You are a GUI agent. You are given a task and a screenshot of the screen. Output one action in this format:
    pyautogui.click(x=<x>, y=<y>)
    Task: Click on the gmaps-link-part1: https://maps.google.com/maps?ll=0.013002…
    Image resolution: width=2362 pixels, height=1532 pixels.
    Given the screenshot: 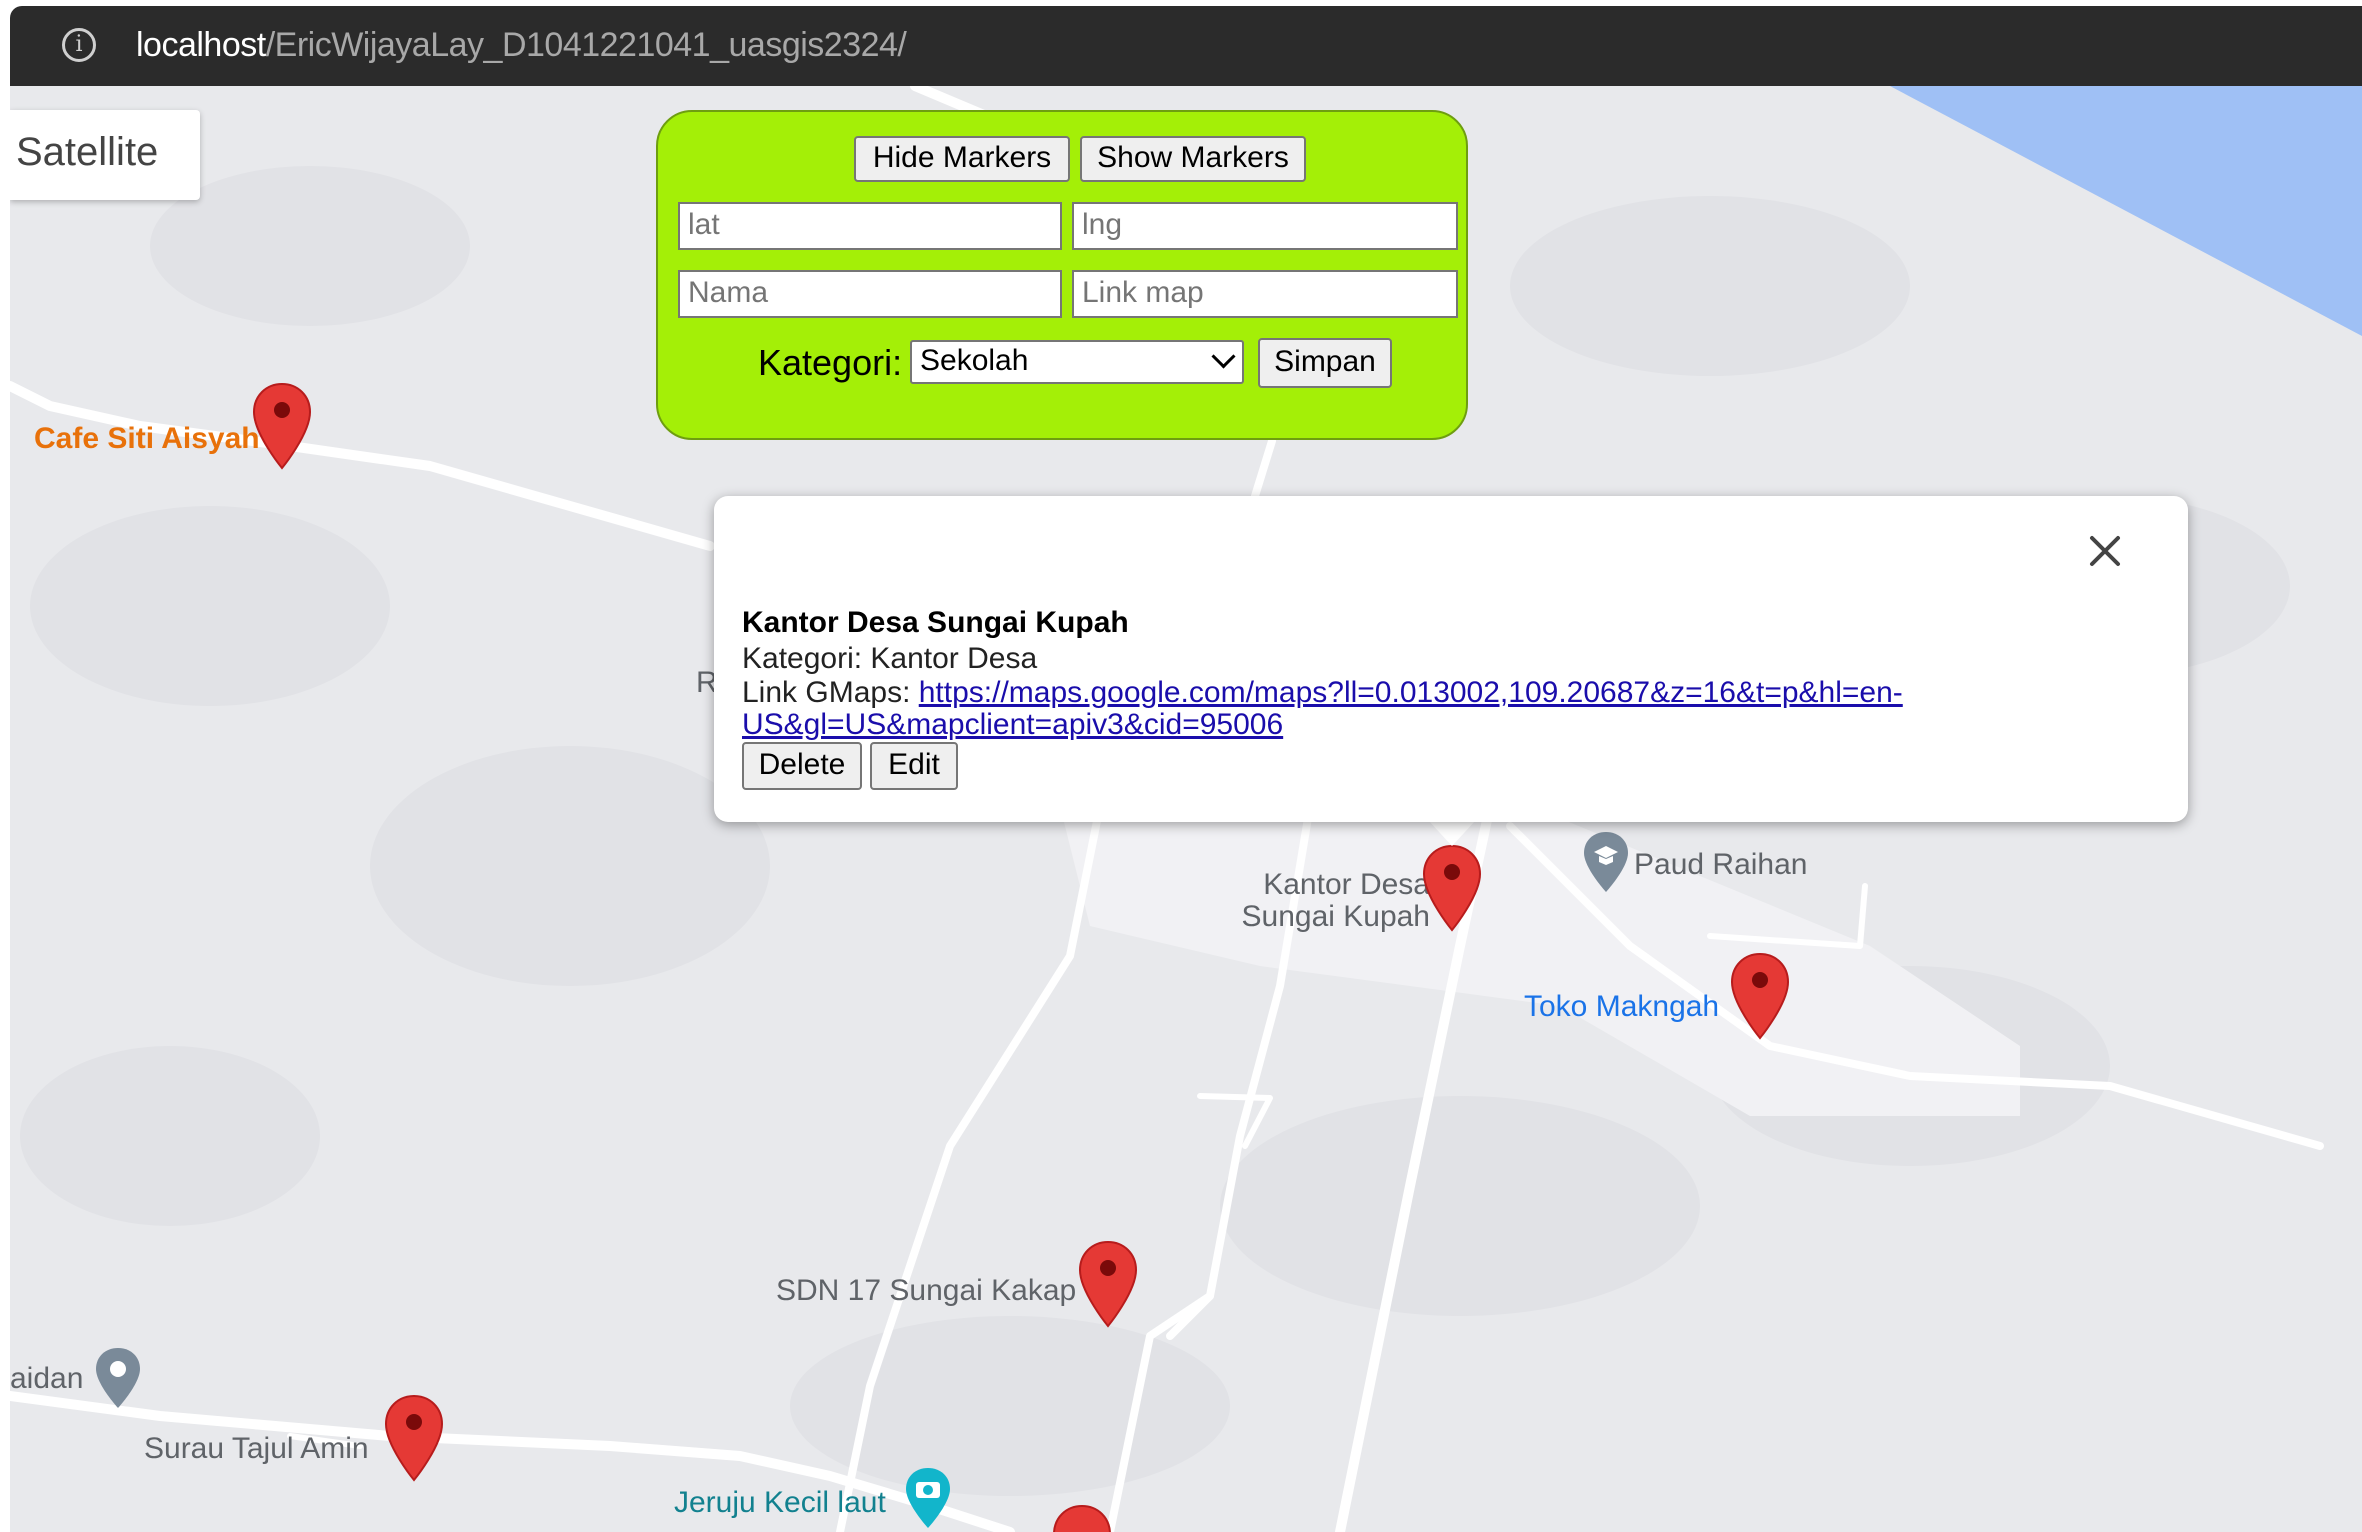 What is the action you would take?
    pyautogui.click(x=1411, y=692)
    